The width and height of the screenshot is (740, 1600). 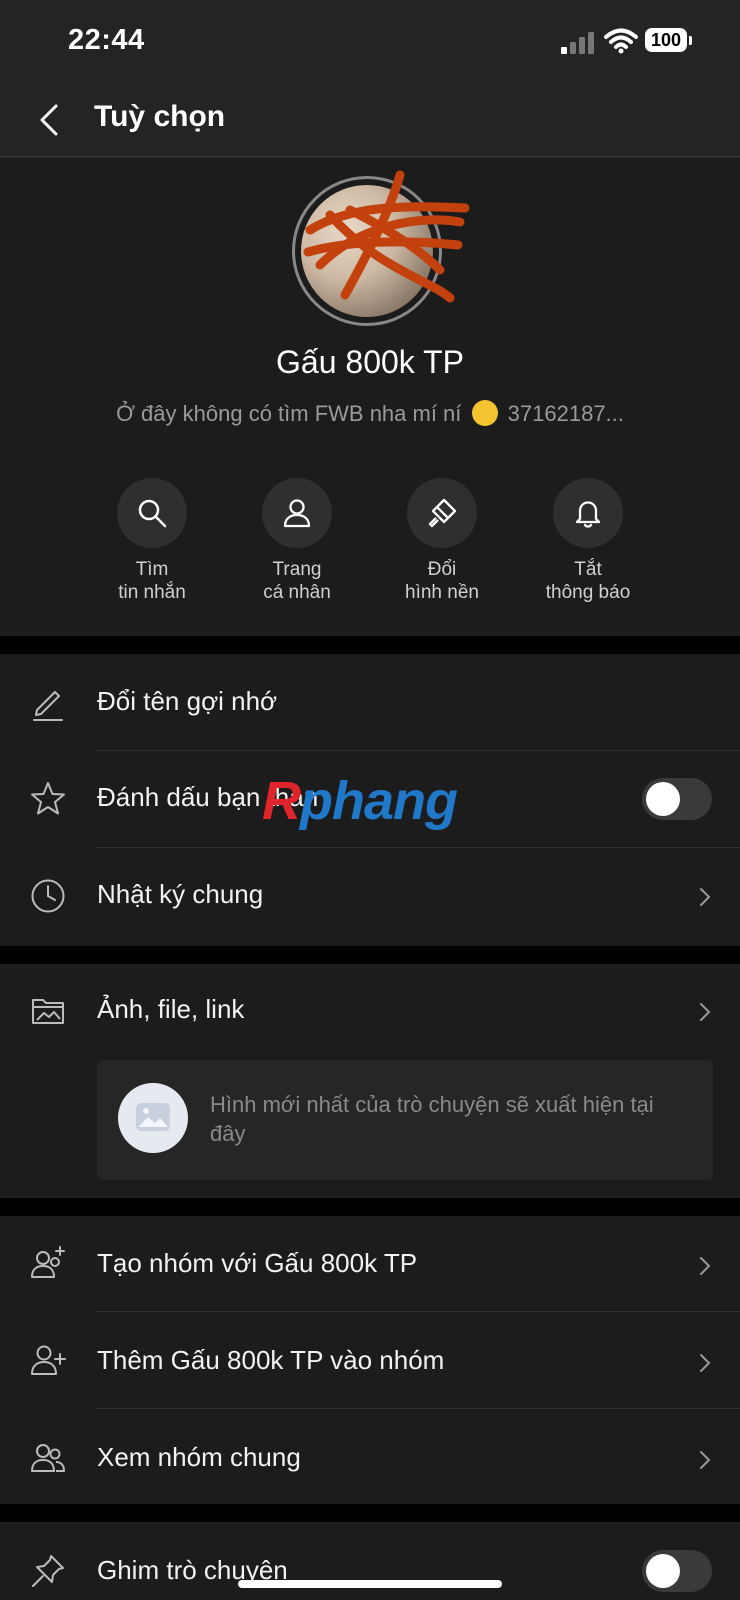 What do you see at coordinates (106, 40) in the screenshot?
I see `status-time: 22:44` at bounding box center [106, 40].